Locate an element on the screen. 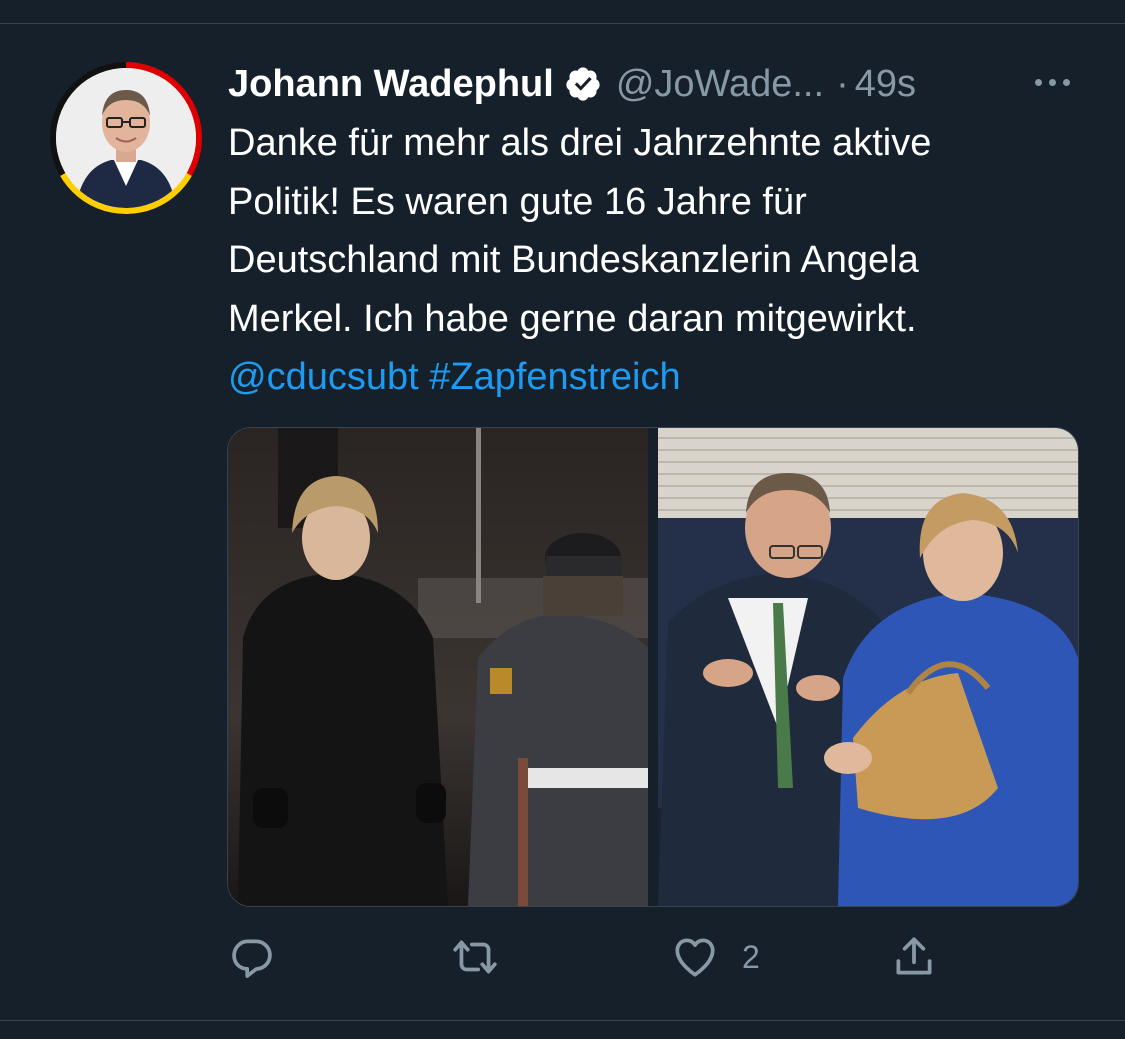 Image resolution: width=1125 pixels, height=1039 pixels. retweet-button is located at coordinates (475, 957).